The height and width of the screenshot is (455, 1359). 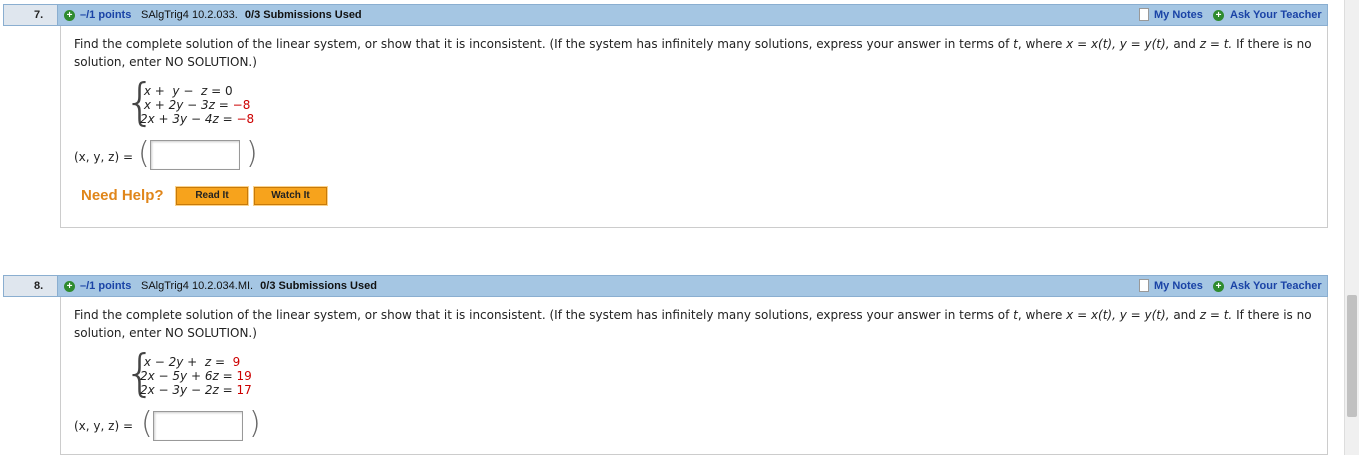 What do you see at coordinates (1352, 356) in the screenshot?
I see `scrollbar-thumb` at bounding box center [1352, 356].